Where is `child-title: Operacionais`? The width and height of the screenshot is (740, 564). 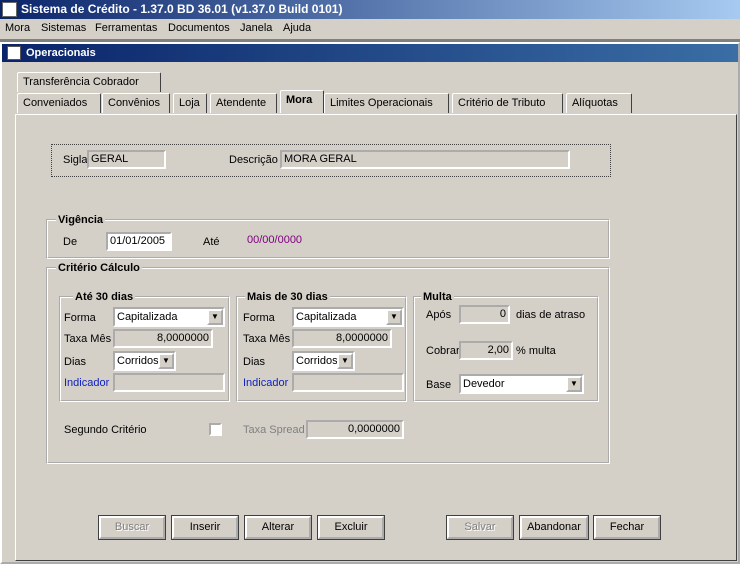
child-title: Operacionais is located at coordinates (61, 53).